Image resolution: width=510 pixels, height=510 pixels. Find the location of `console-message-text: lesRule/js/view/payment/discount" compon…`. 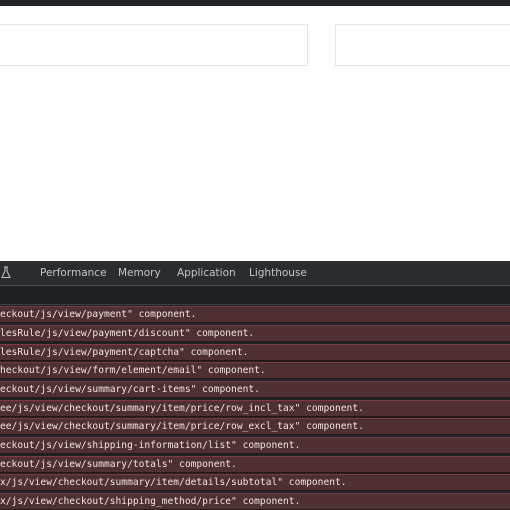

console-message-text: lesRule/js/view/payment/discount" compon… is located at coordinates (127, 333).